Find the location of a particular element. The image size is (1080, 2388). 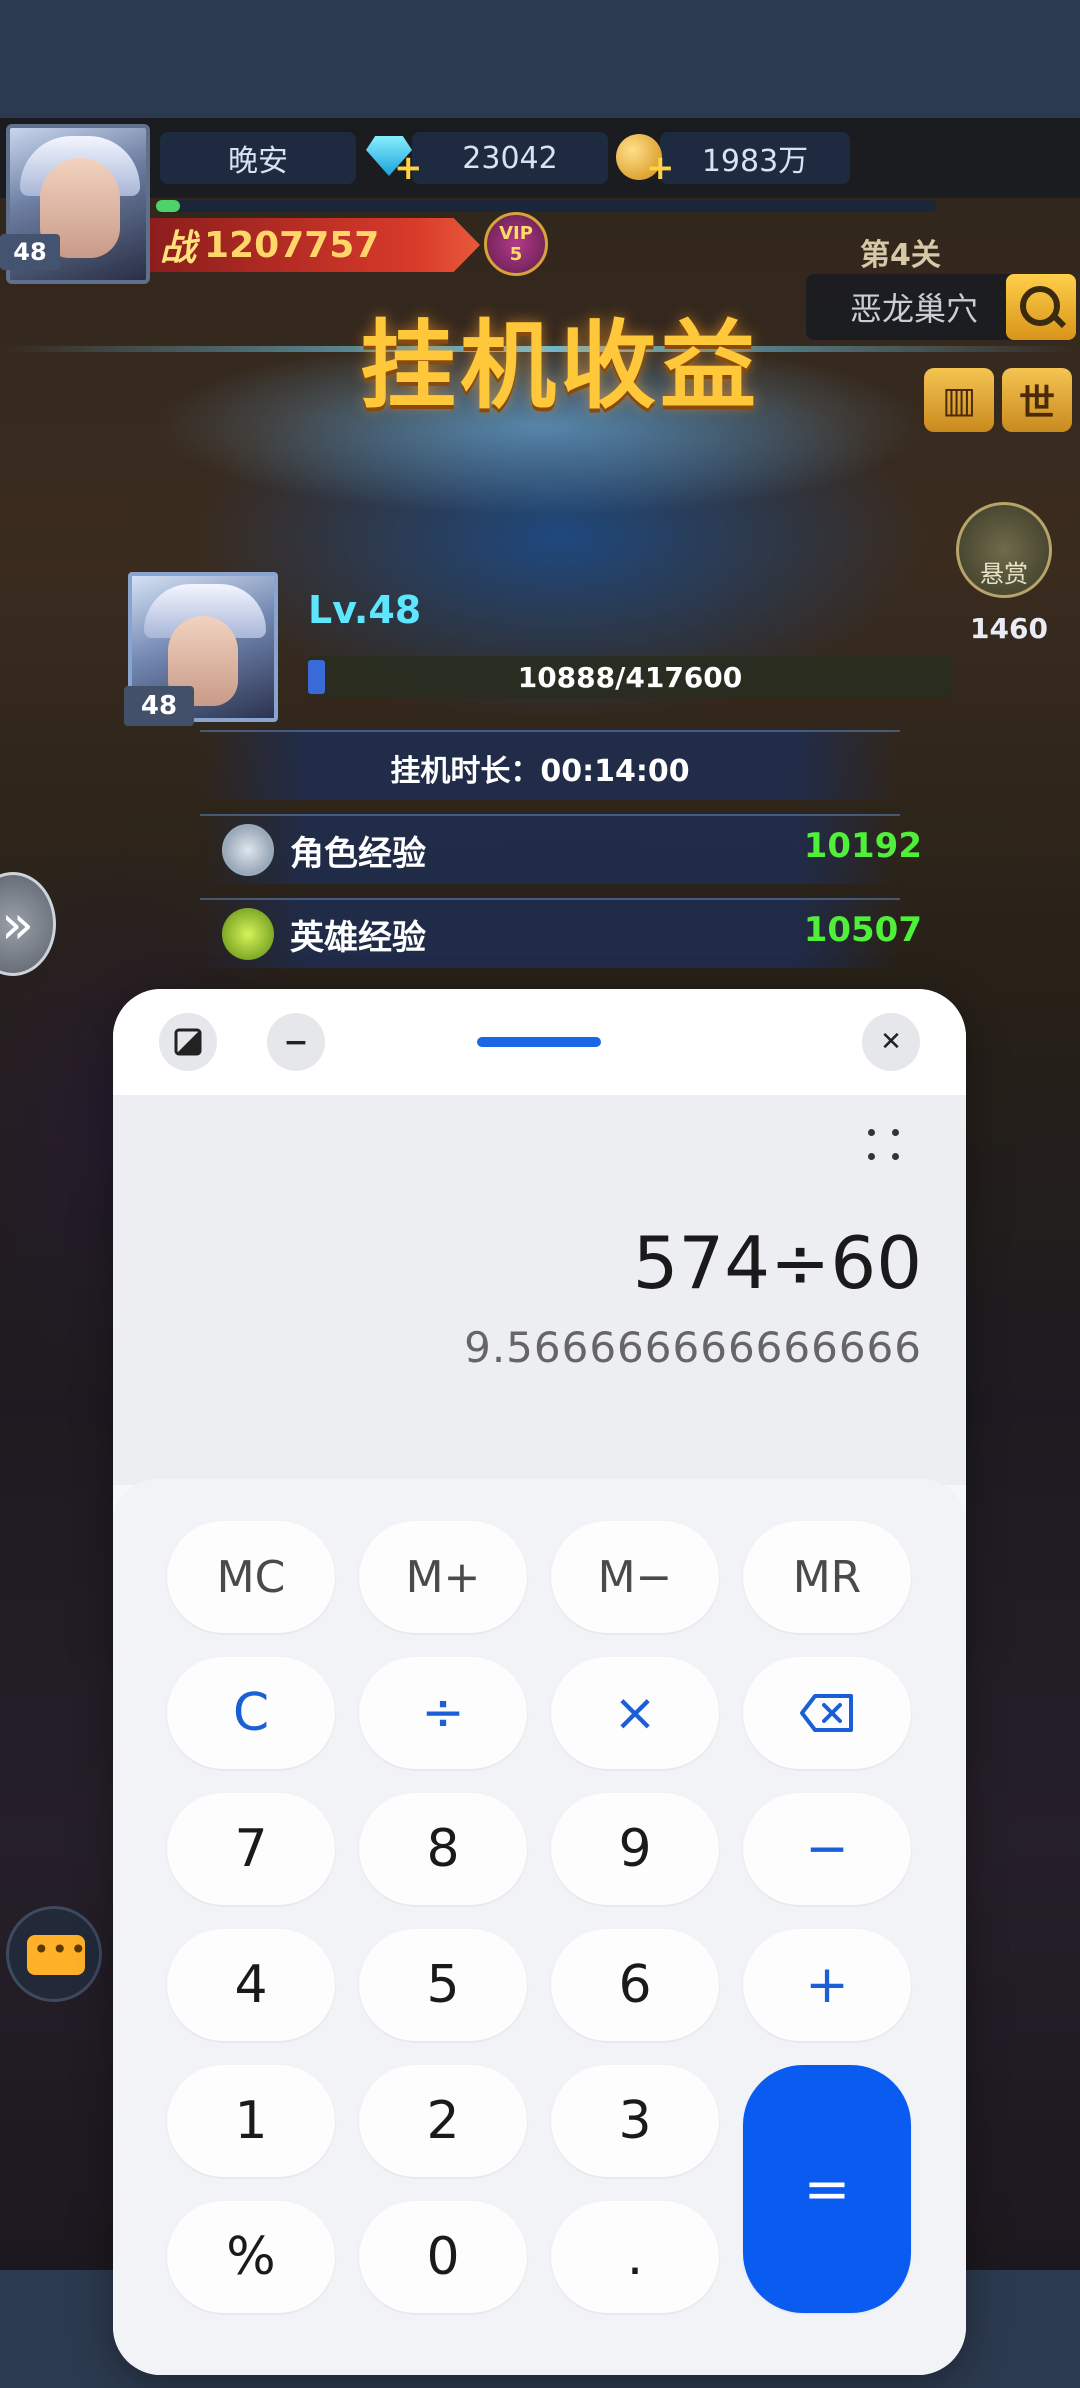

gold-add-icon is located at coordinates (643, 159).